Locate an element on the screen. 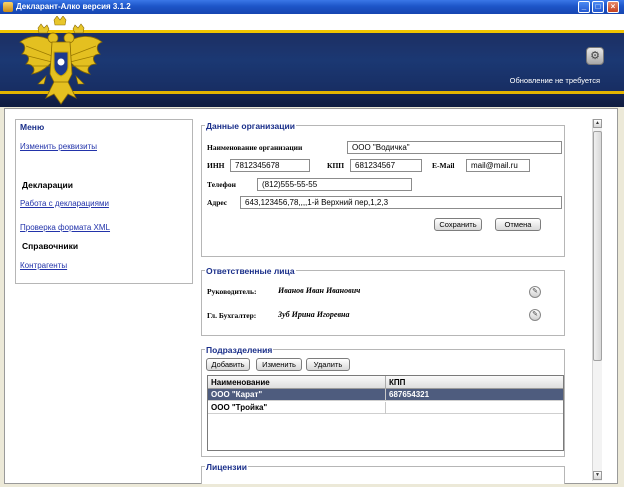  arrow-up-icon: ▲ is located at coordinates (597, 123).